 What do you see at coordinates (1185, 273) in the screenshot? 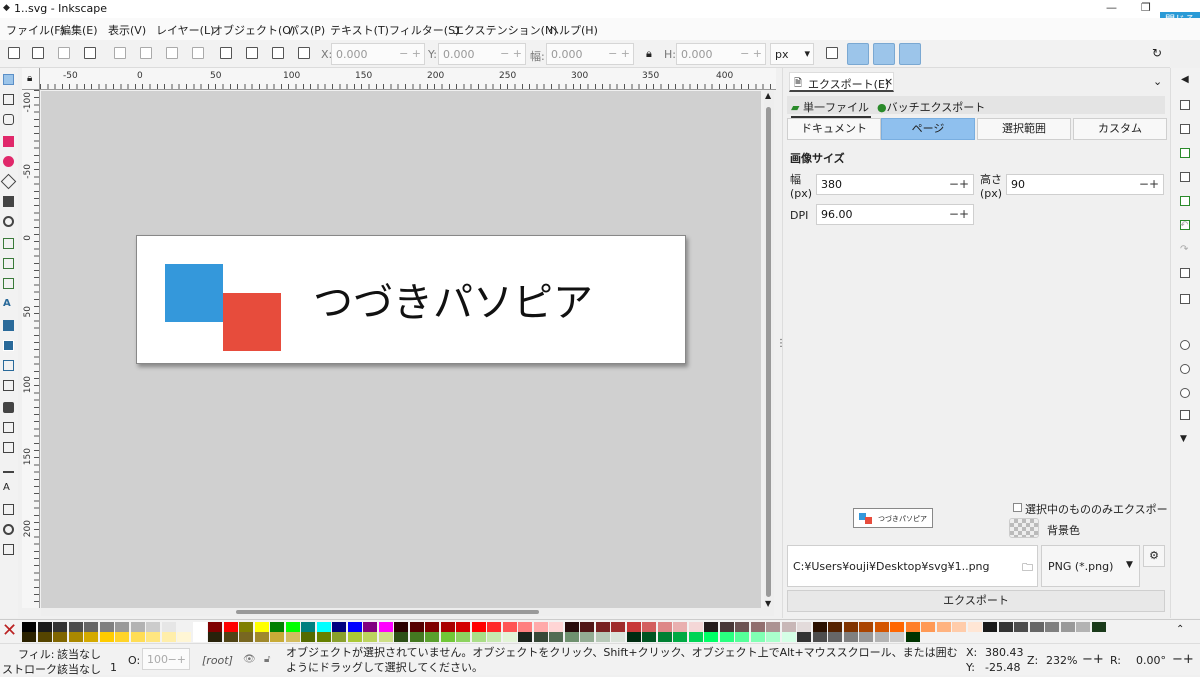
I see `copy-icon` at bounding box center [1185, 273].